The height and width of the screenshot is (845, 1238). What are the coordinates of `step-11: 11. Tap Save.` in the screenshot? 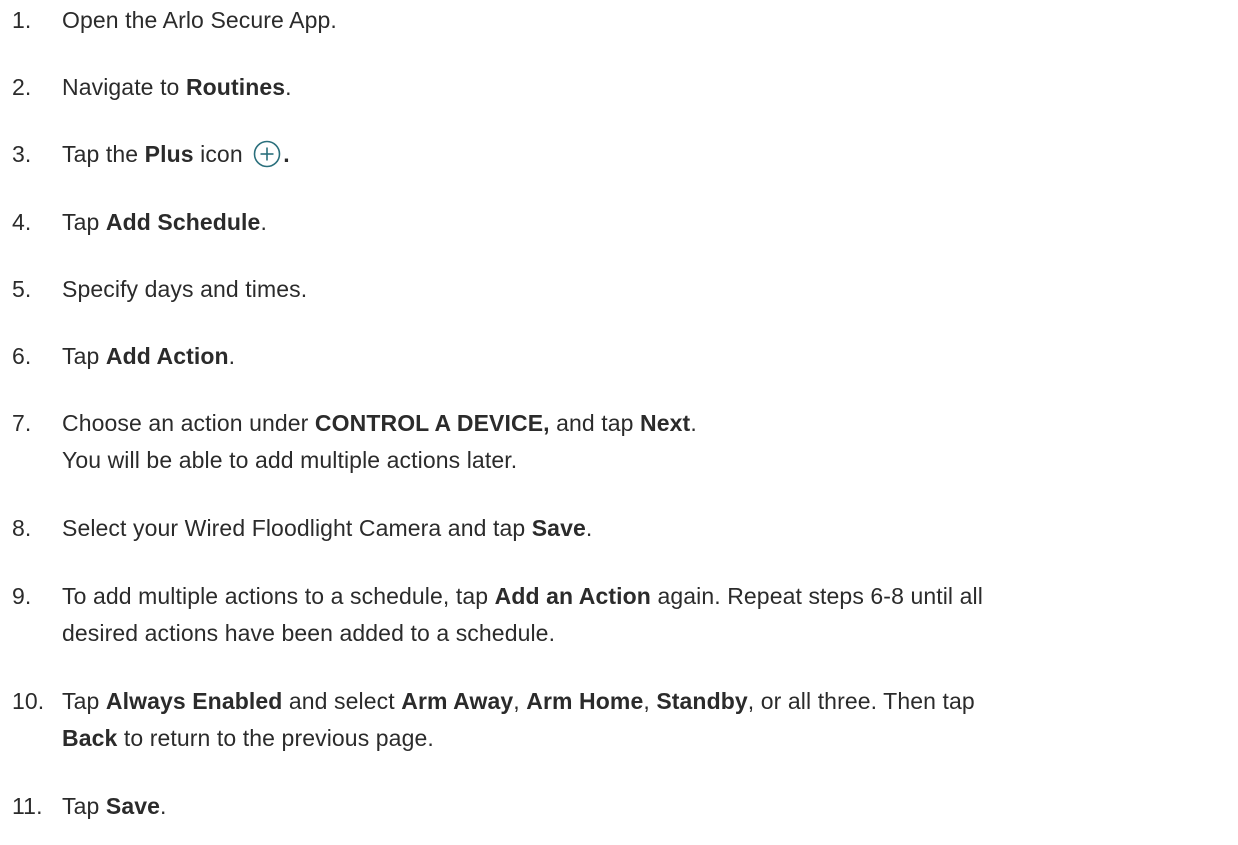 It's located at (619, 806).